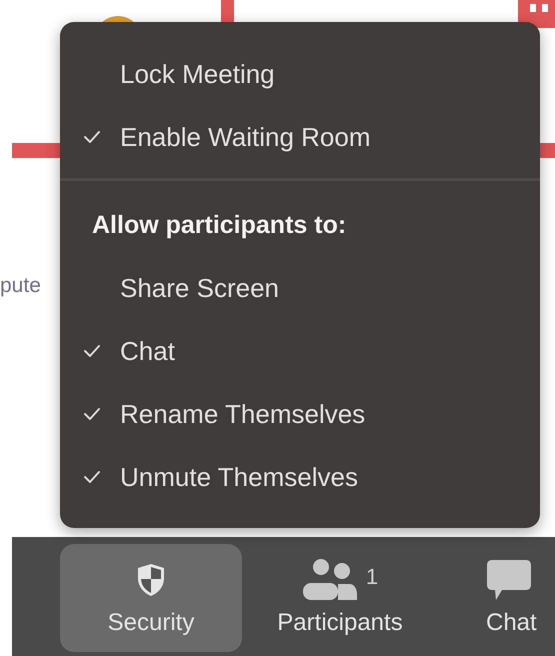 The image size is (555, 656). What do you see at coordinates (151, 580) in the screenshot?
I see `shield-icon` at bounding box center [151, 580].